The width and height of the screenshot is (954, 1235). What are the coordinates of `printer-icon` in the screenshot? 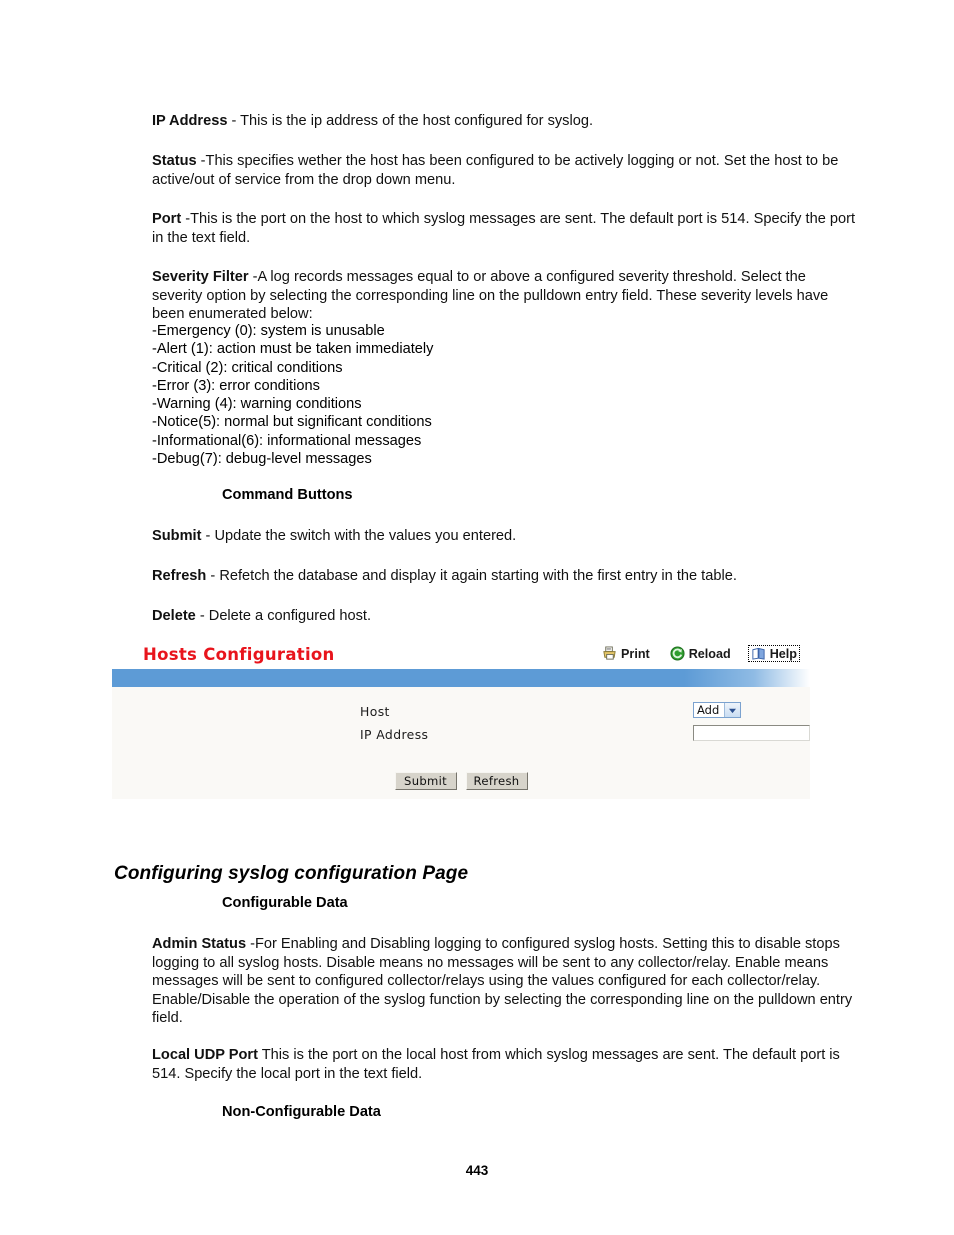 It's located at (609, 653).